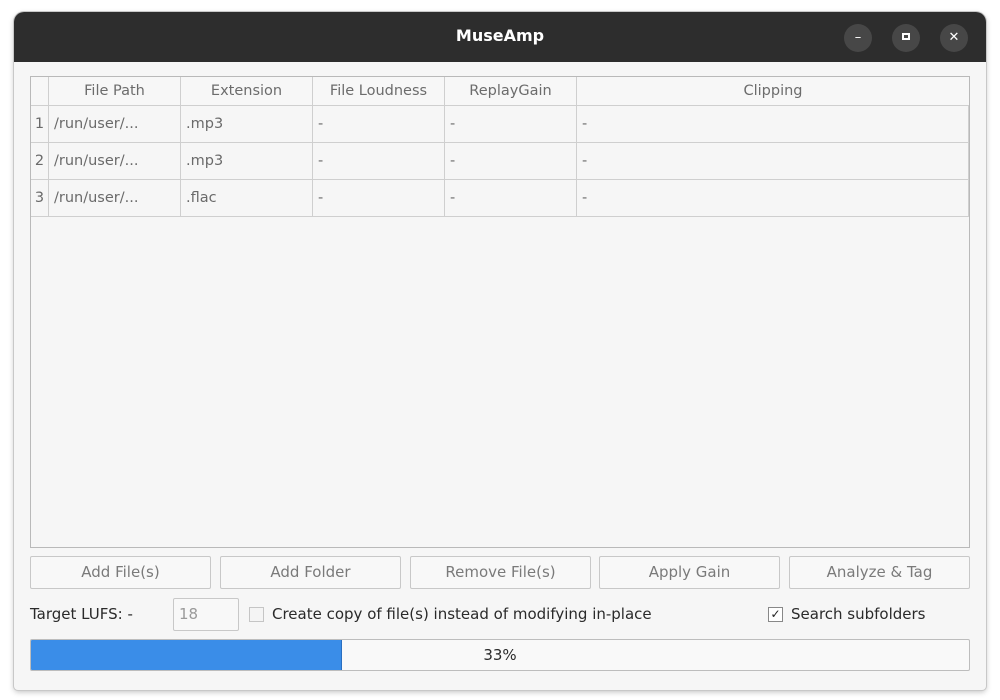 Image resolution: width=1000 pixels, height=700 pixels. What do you see at coordinates (310, 572) in the screenshot?
I see `add-folder-button: Add Folder` at bounding box center [310, 572].